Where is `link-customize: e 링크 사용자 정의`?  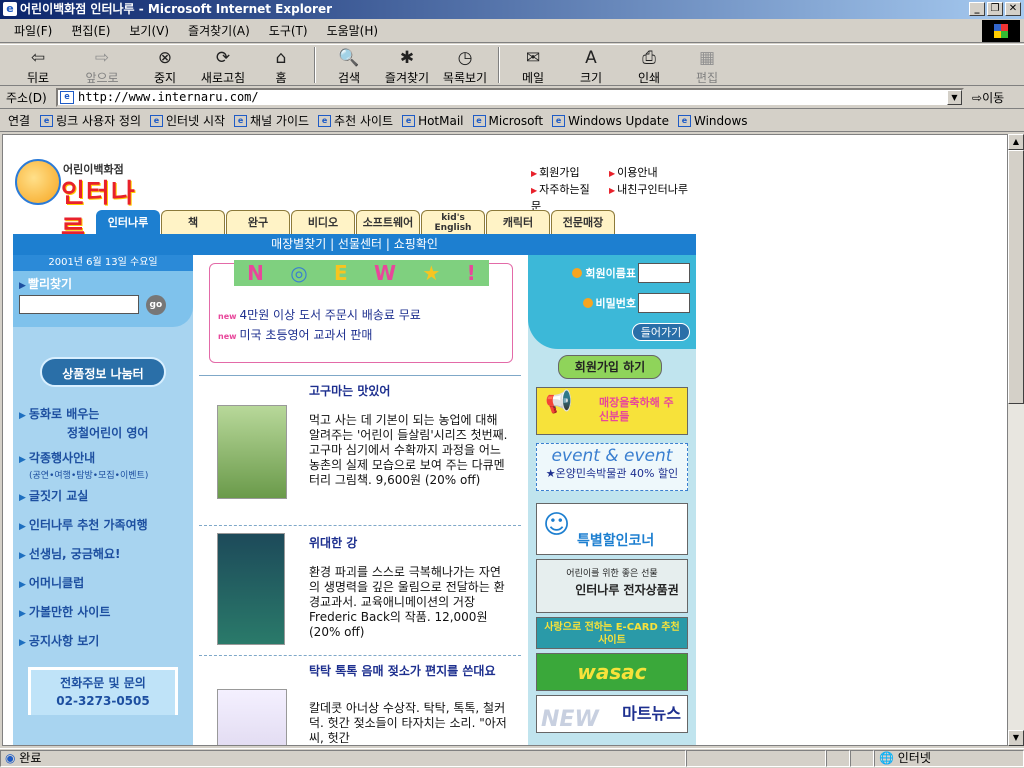 link-customize: e 링크 사용자 정의 is located at coordinates (90, 120).